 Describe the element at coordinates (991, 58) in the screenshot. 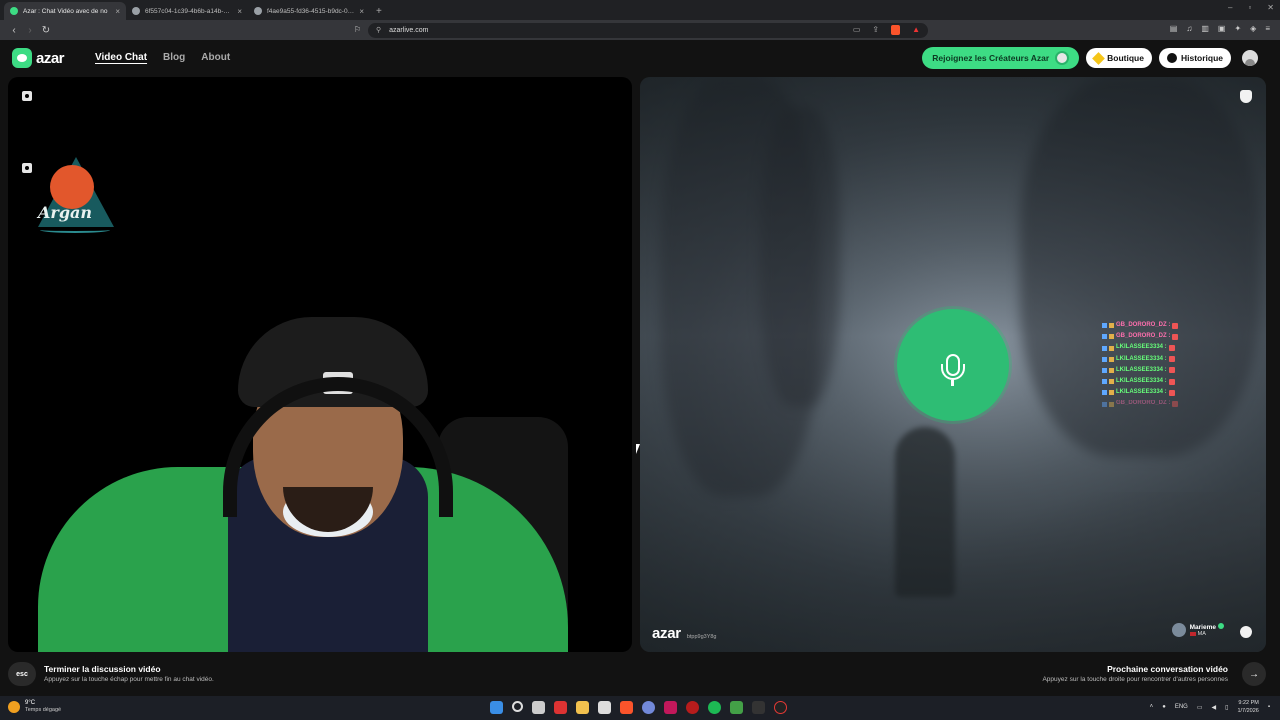

I see `join-creators-label: Rejoignez les Créateurs Azar` at that location.